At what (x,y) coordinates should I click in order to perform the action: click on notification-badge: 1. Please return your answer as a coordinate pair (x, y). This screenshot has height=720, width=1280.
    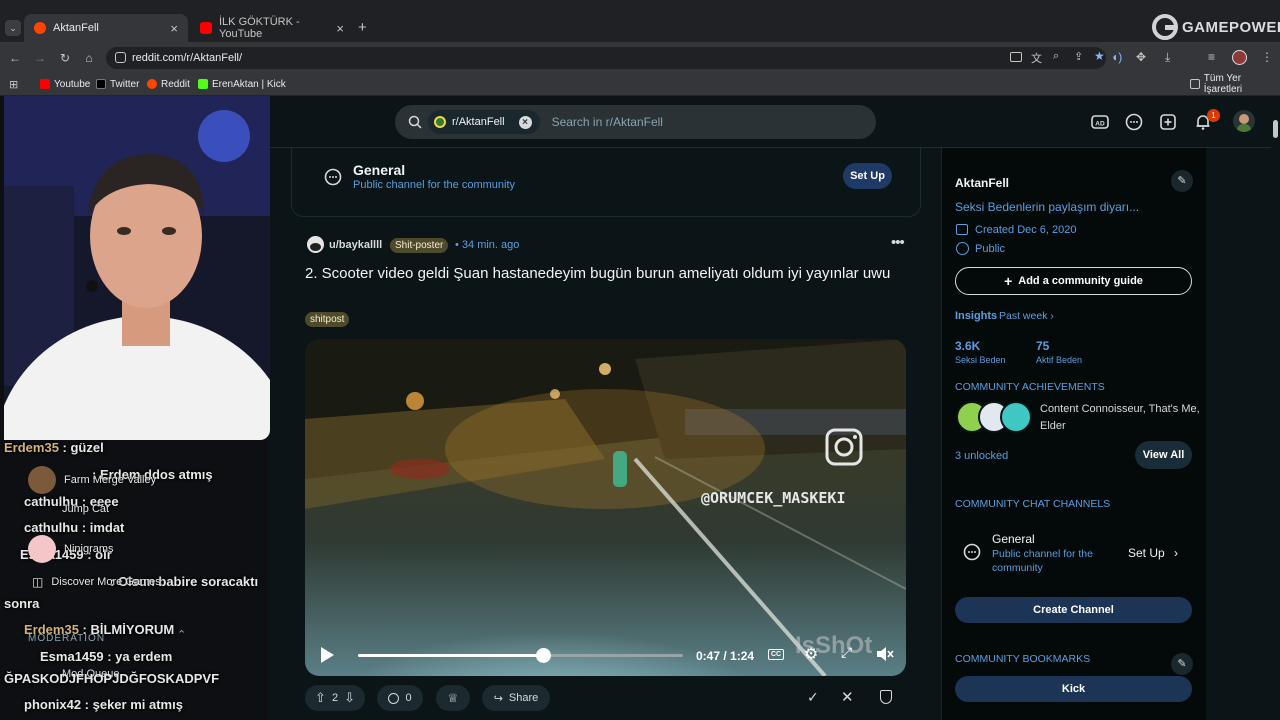
    Looking at the image, I should click on (1213, 115).